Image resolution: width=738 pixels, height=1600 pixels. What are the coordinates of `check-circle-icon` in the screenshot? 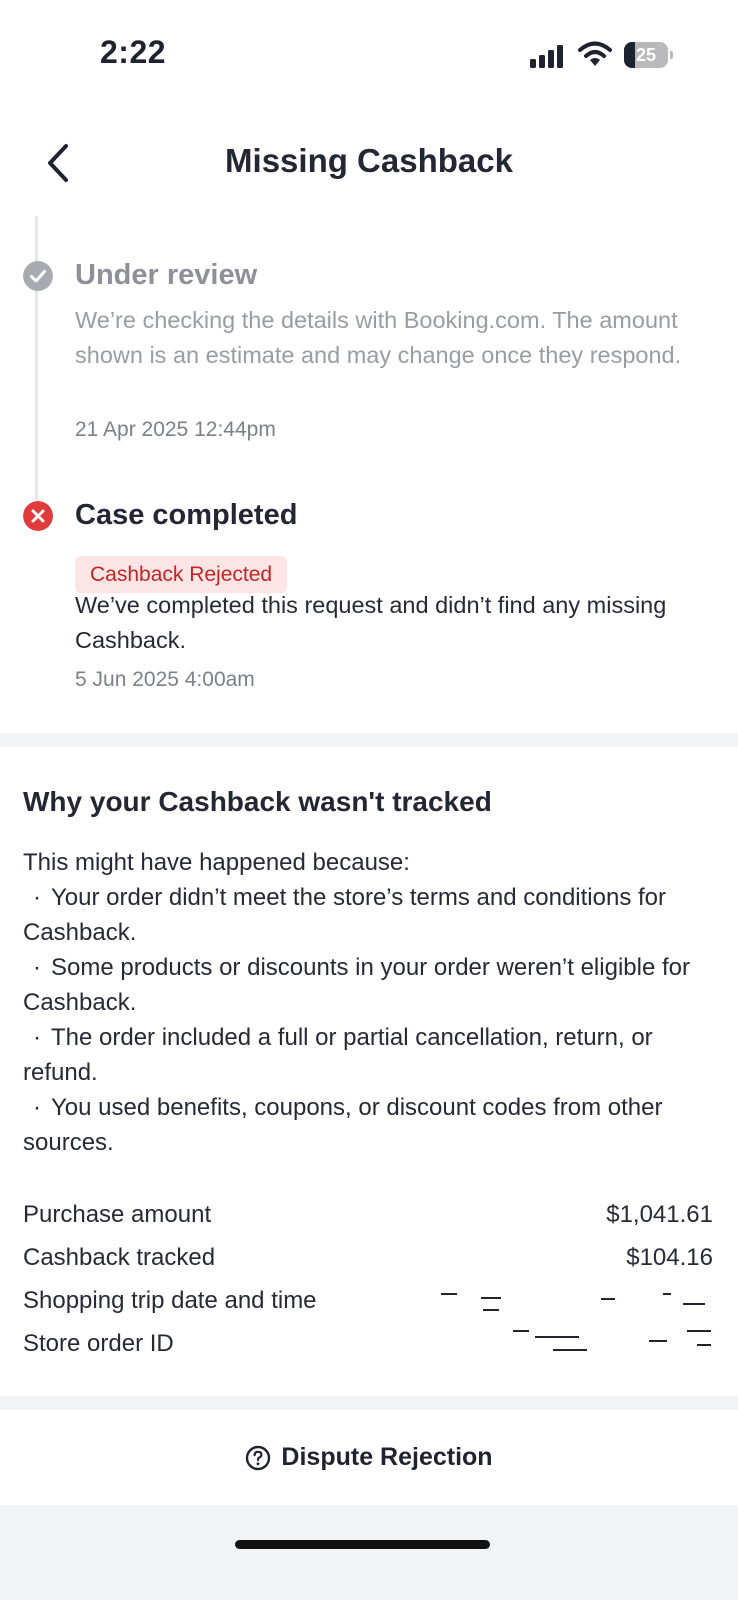 It's located at (38, 276).